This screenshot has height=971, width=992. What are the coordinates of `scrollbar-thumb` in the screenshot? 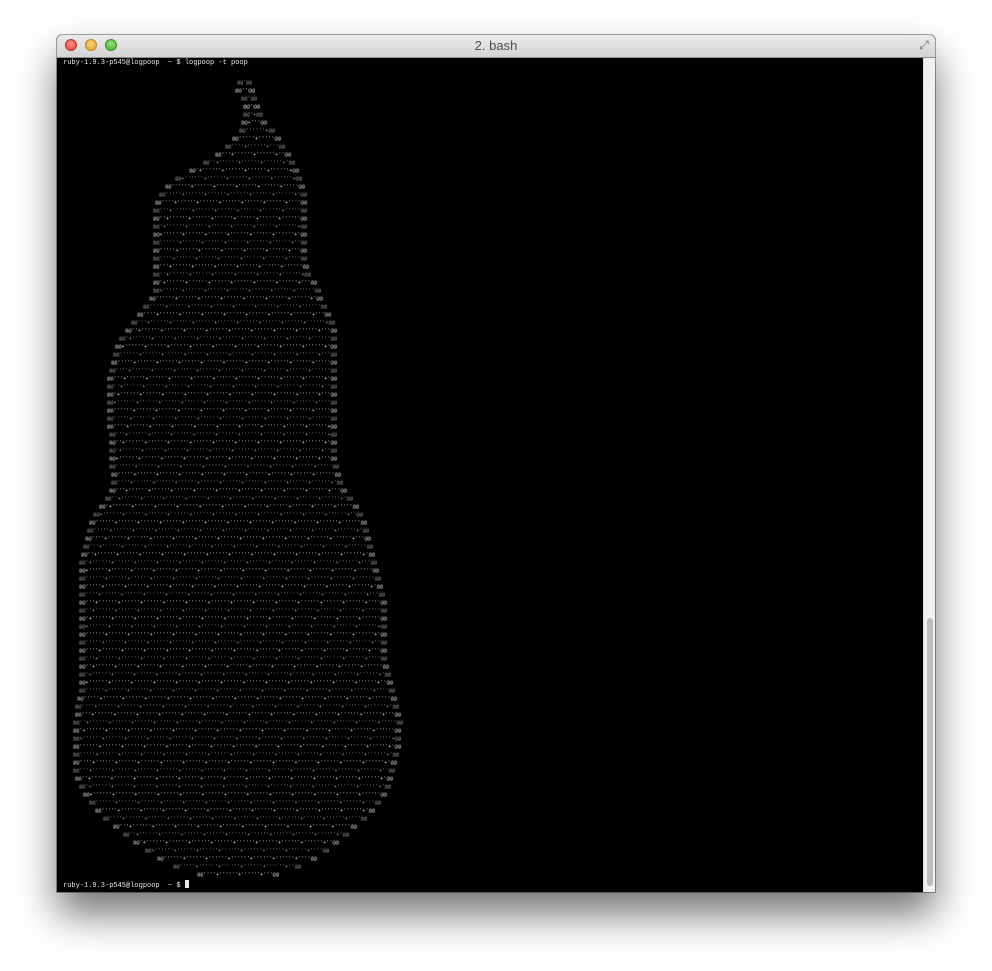 It's located at (930, 752).